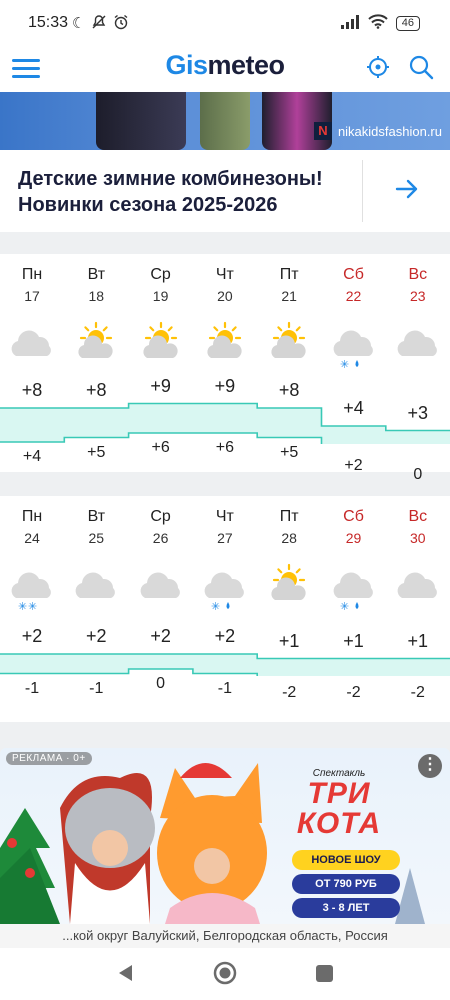  What do you see at coordinates (32, 538) in the screenshot?
I see `day-date: 24` at bounding box center [32, 538].